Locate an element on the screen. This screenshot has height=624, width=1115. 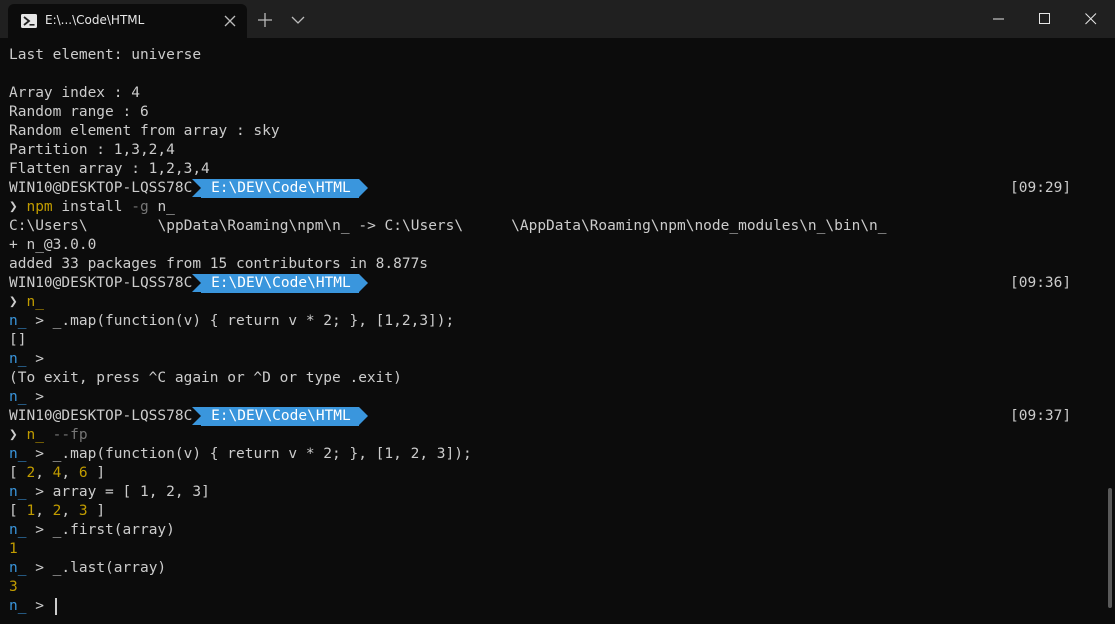
maximize-button is located at coordinates (1045, 19).